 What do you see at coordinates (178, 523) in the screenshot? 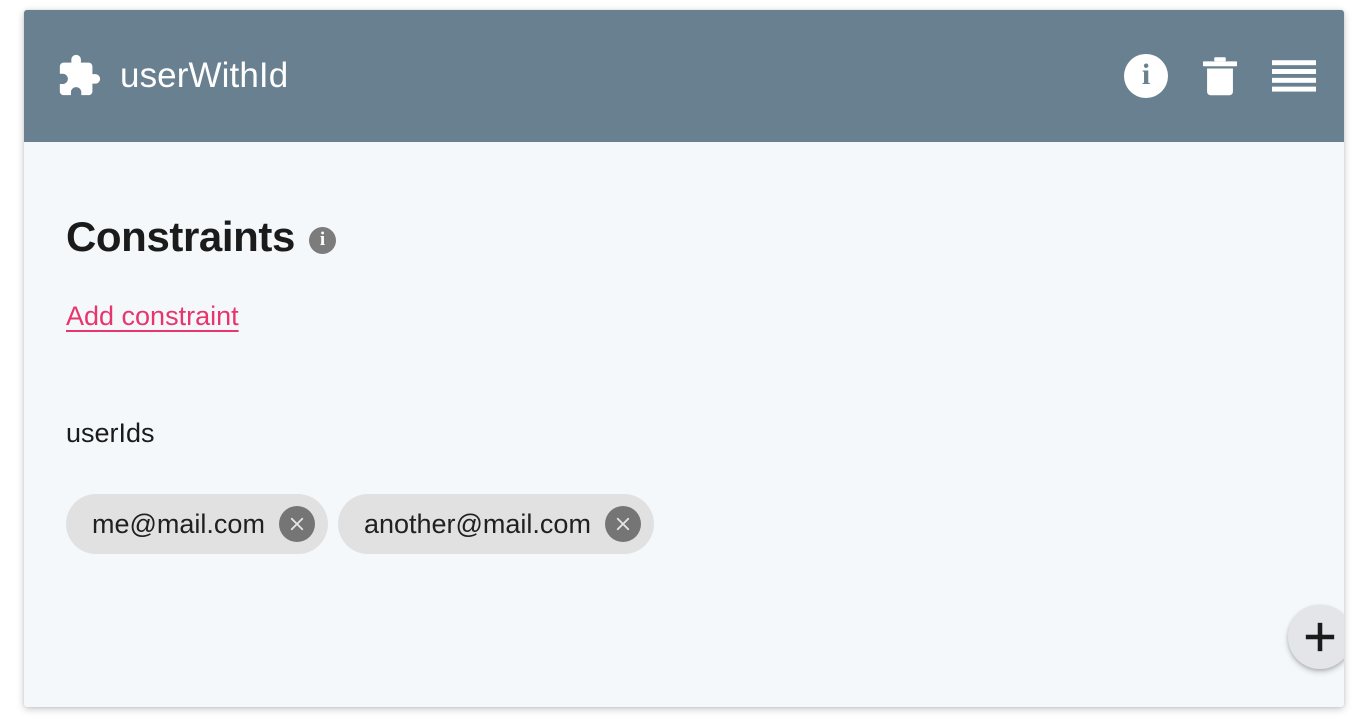
I see `chip-label: me@mail.com` at bounding box center [178, 523].